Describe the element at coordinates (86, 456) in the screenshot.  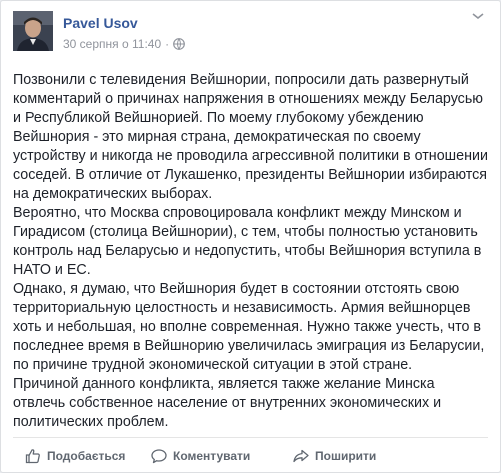
I see `like-label: Подобається` at that location.